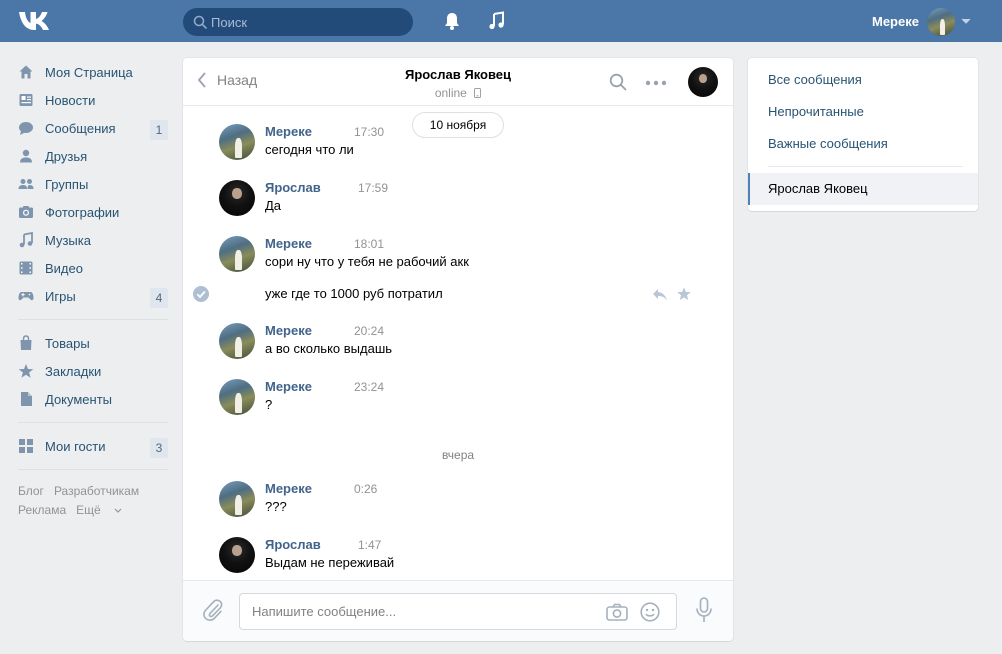 The height and width of the screenshot is (654, 1002). Describe the element at coordinates (660, 295) in the screenshot. I see `reply-icon` at that location.